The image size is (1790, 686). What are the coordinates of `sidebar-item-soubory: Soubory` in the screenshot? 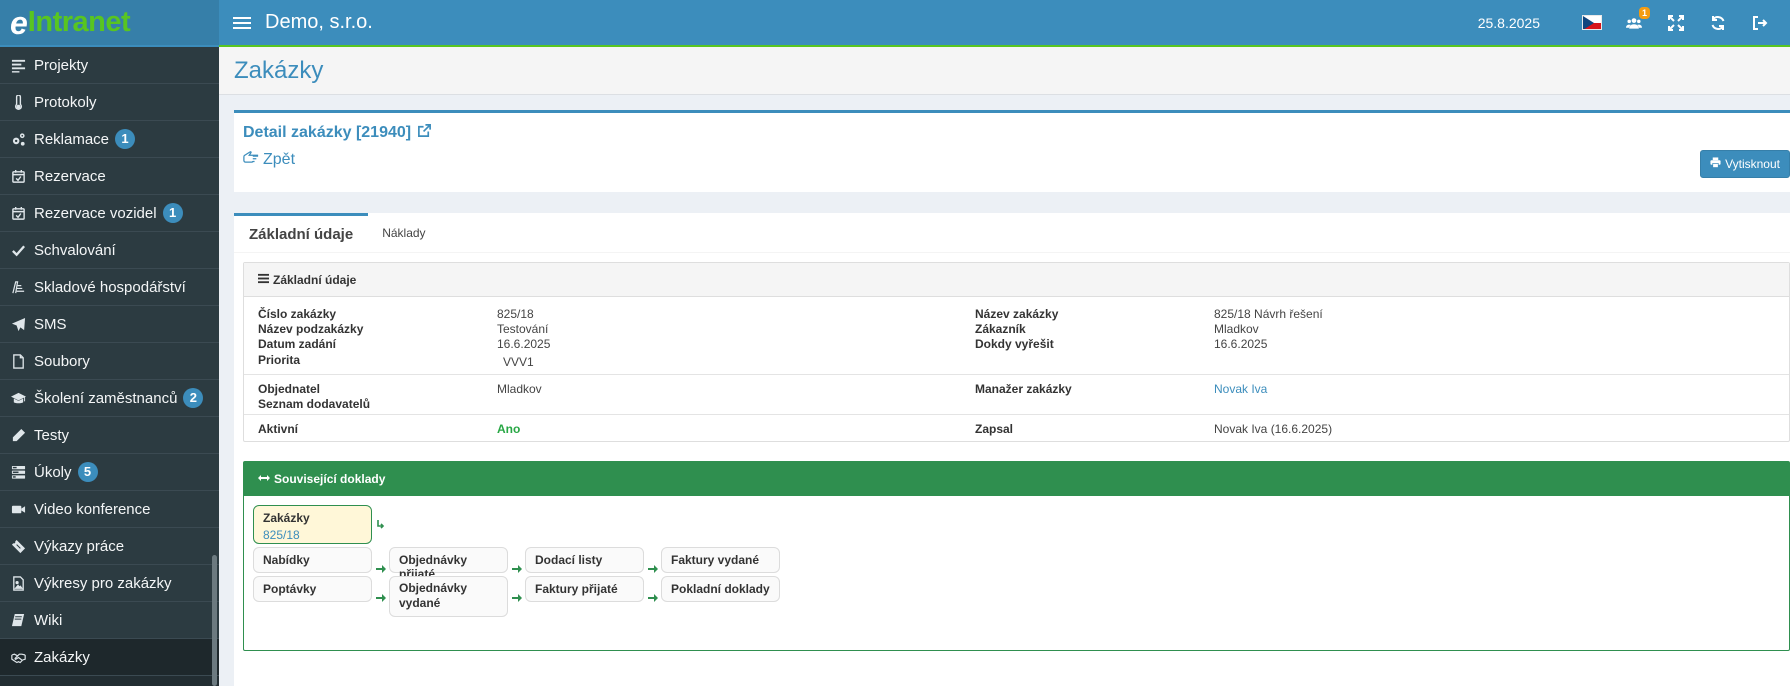 It's located at (109, 361).